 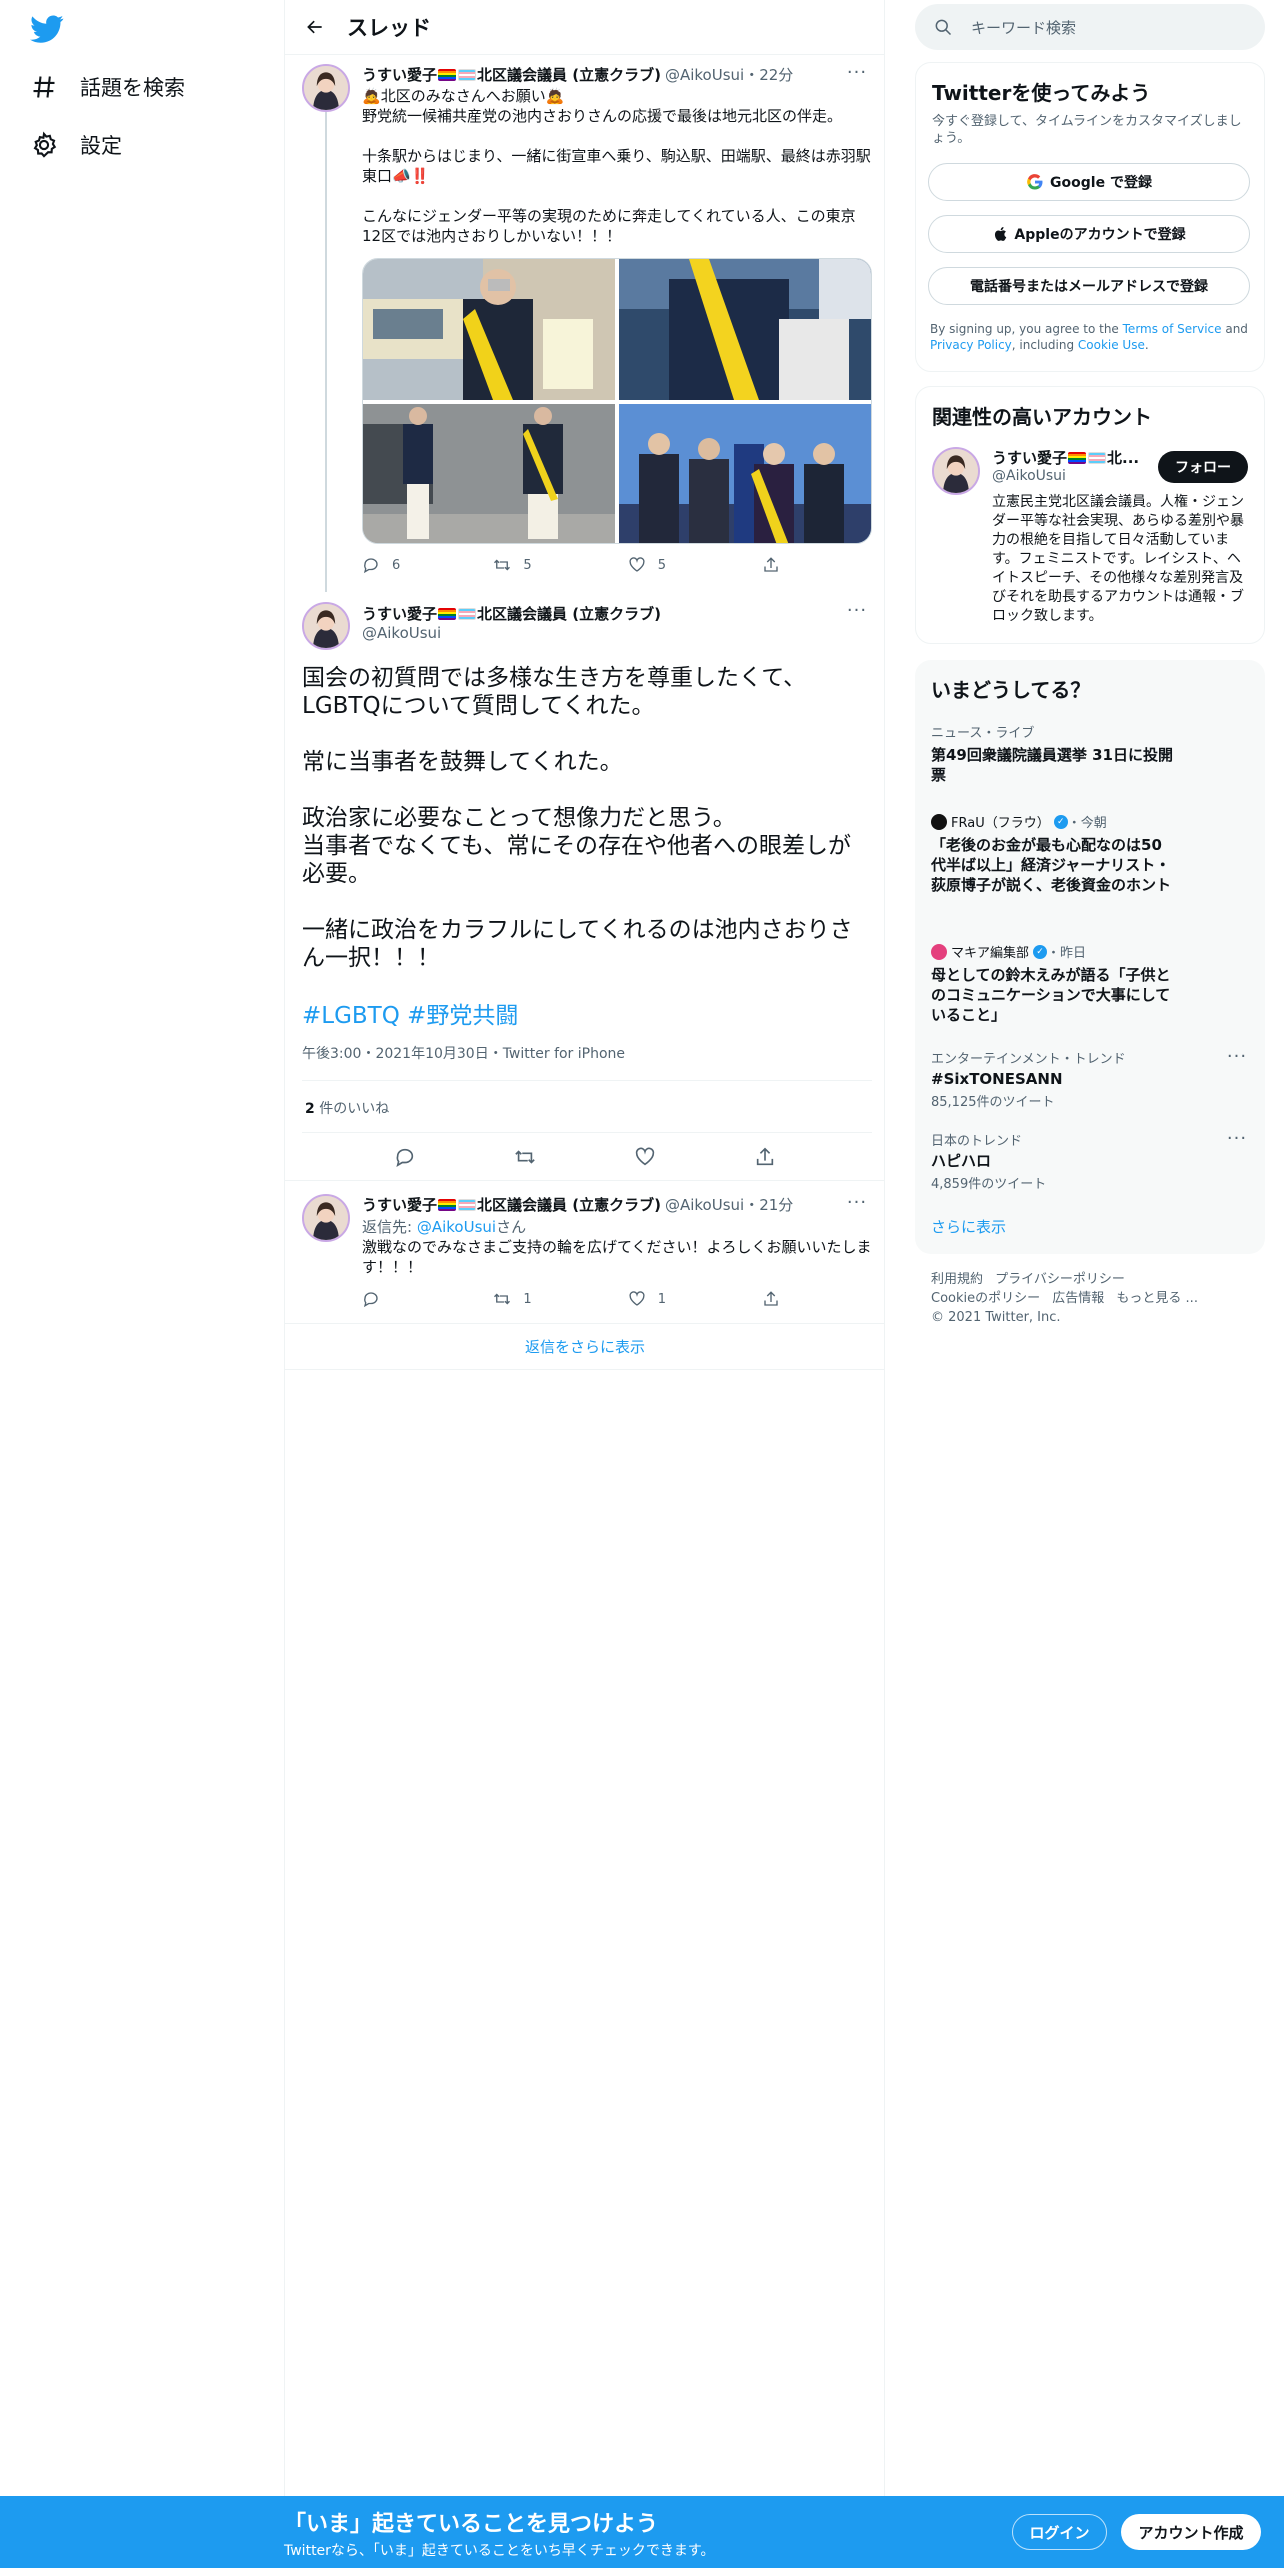 I want to click on privacy-link: Privacy Policy, so click(x=971, y=345).